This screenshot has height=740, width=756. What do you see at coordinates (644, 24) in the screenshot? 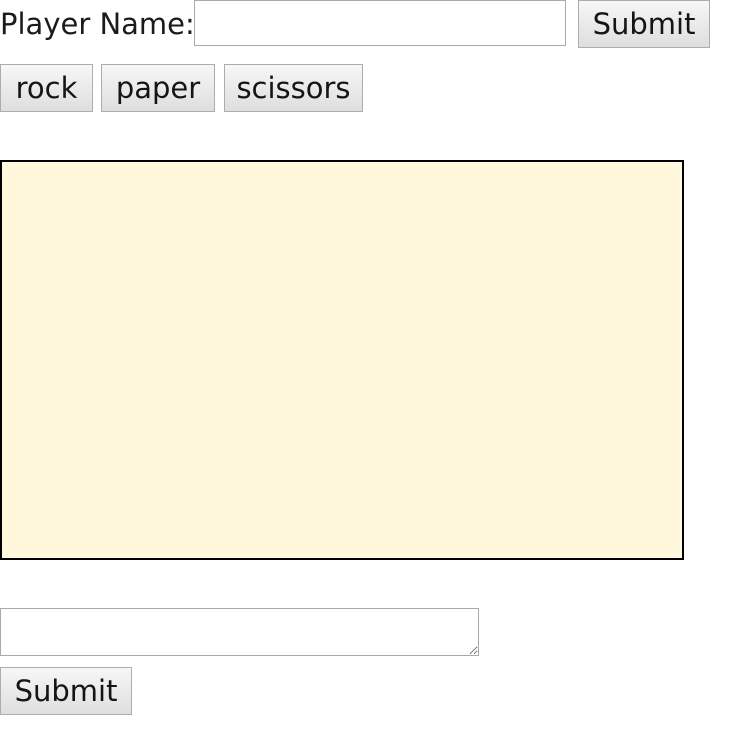
I see `player-name-submit-button: Submit` at bounding box center [644, 24].